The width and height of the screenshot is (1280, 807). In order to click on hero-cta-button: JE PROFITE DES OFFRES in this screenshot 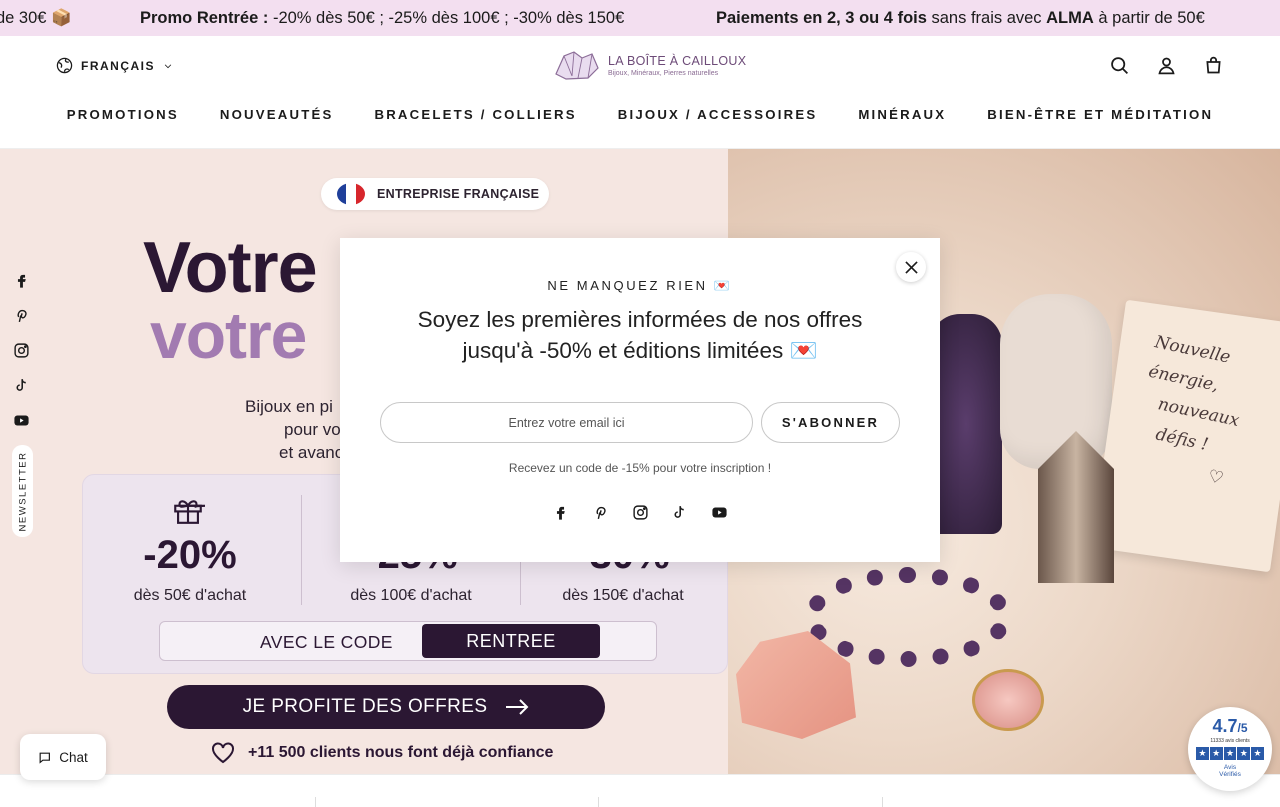, I will do `click(386, 707)`.